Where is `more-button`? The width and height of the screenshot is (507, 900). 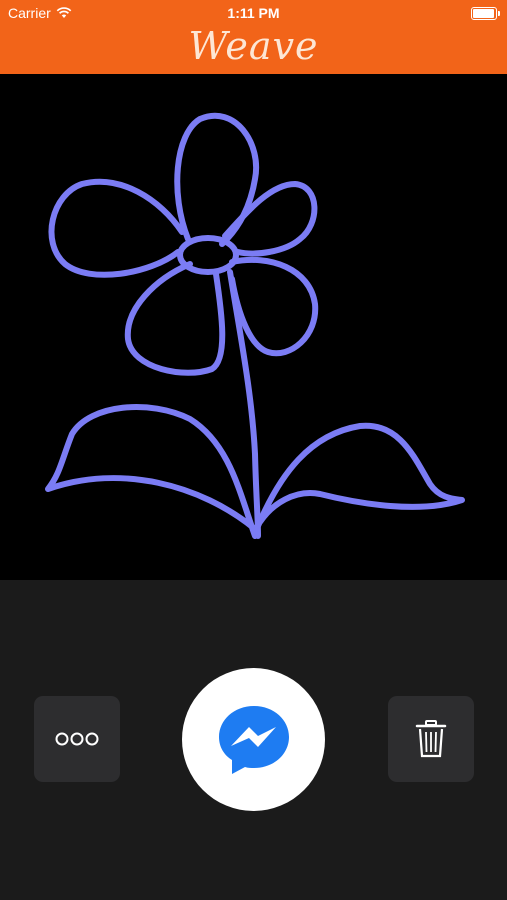 more-button is located at coordinates (77, 739).